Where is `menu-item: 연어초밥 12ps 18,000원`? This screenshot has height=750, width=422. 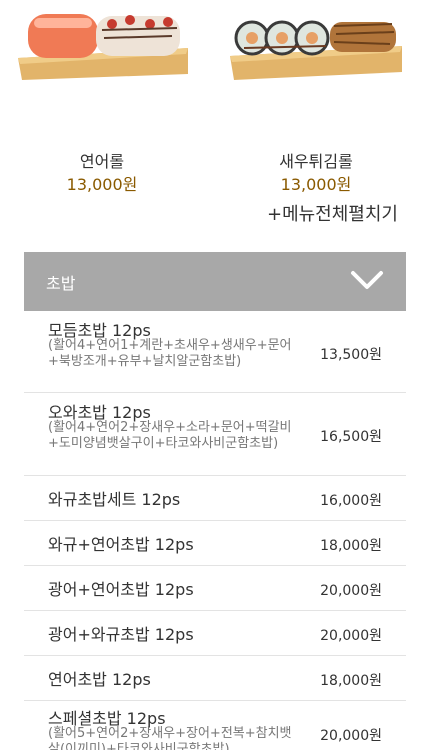
menu-item: 연어초밥 12ps 18,000원 is located at coordinates (215, 678).